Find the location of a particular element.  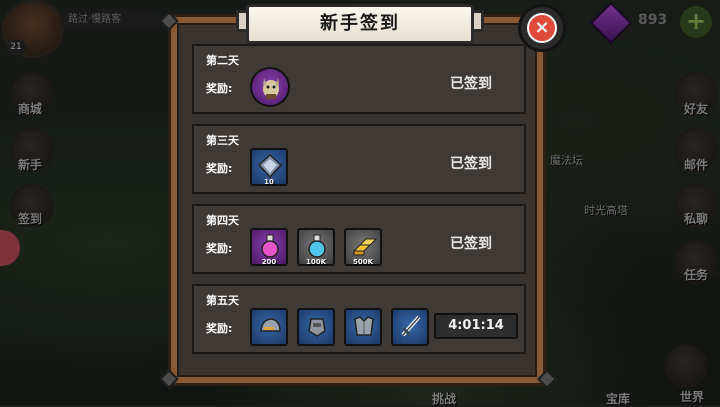

checkin-row-day3: 第三天 奖励: 10 已签到 is located at coordinates (359, 159).